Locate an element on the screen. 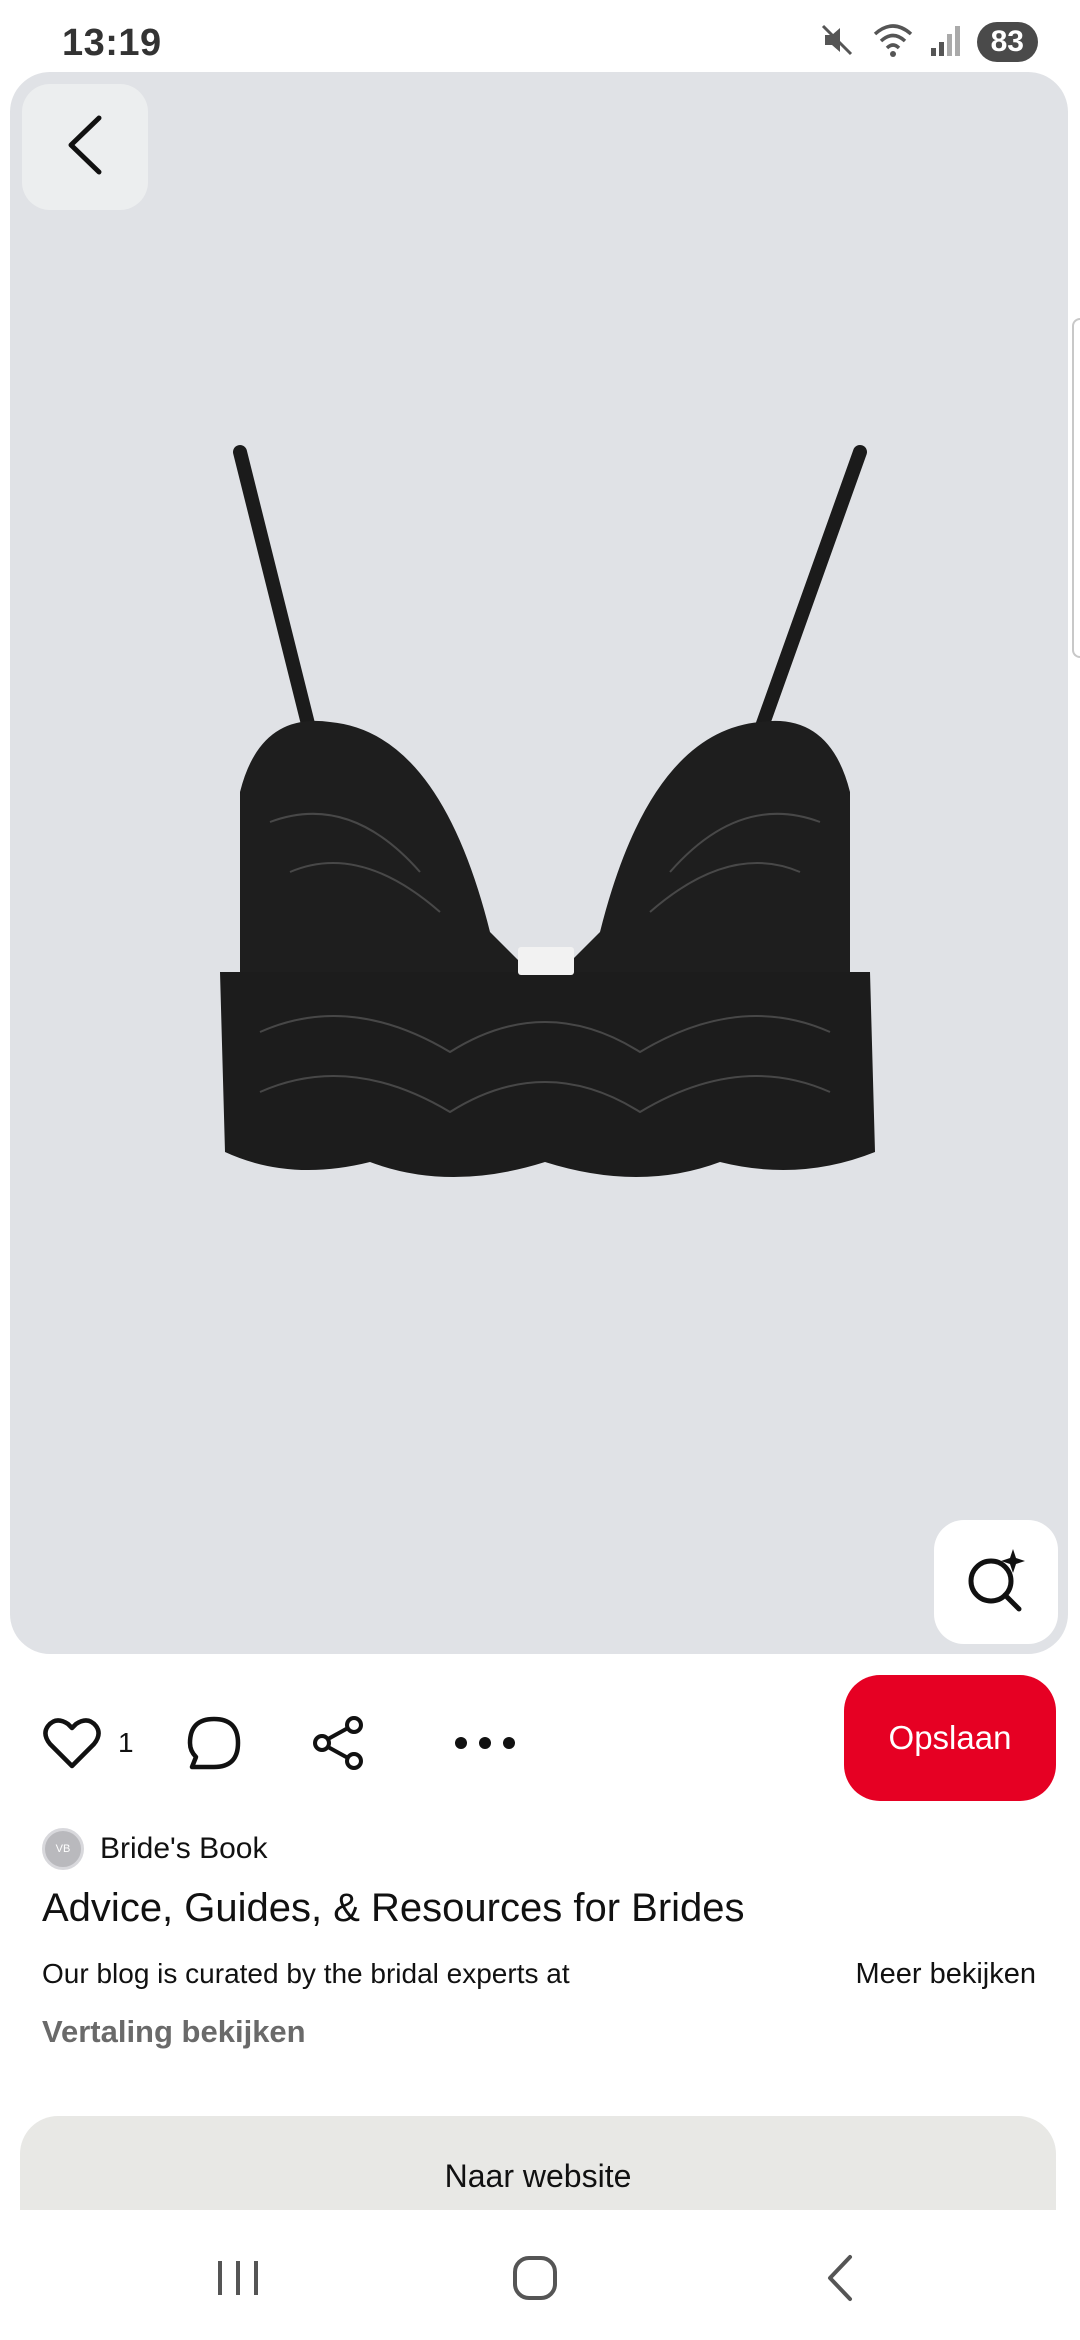 This screenshot has height=2340, width=1080. signal-icon is located at coordinates (946, 42).